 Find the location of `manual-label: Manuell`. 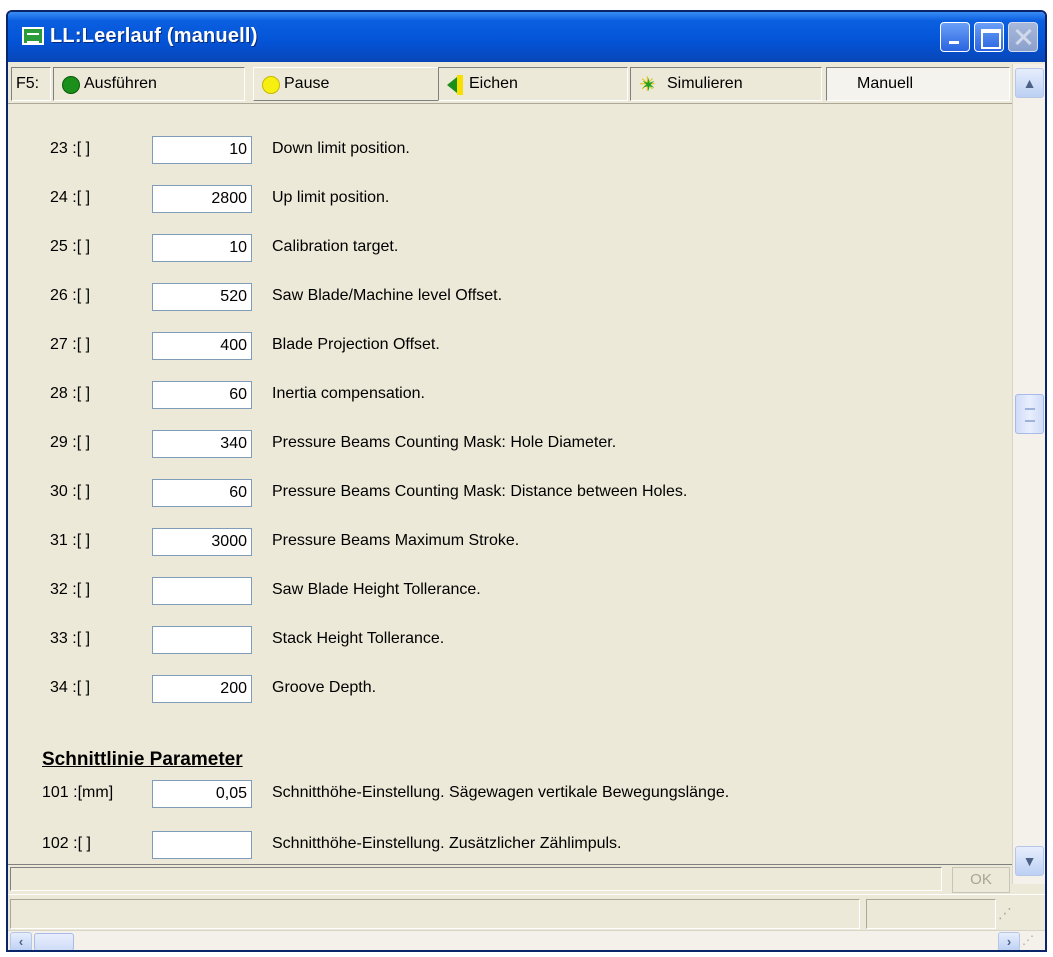

manual-label: Manuell is located at coordinates (885, 83).